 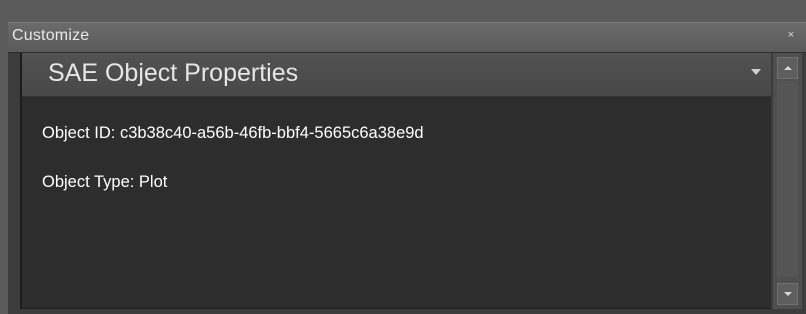 What do you see at coordinates (756, 72) in the screenshot?
I see `chevron-down-icon` at bounding box center [756, 72].